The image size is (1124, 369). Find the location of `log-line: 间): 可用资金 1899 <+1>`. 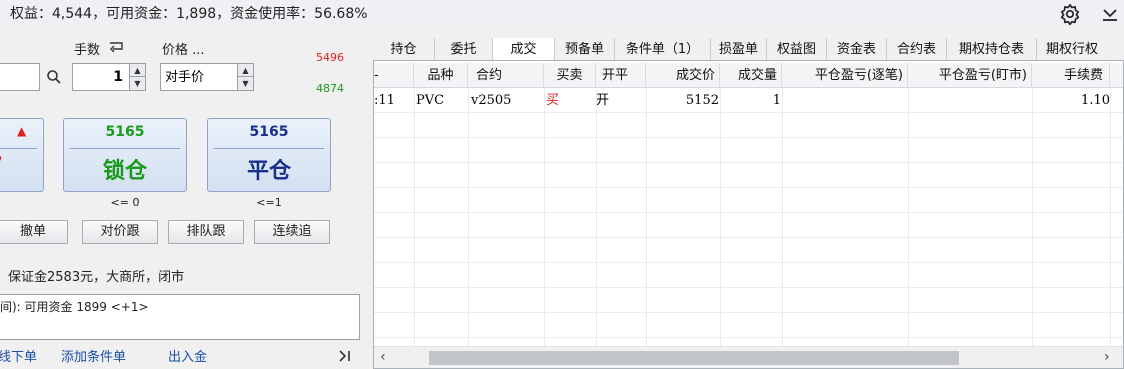

log-line: 间): 可用资金 1899 <+1> is located at coordinates (74, 307).